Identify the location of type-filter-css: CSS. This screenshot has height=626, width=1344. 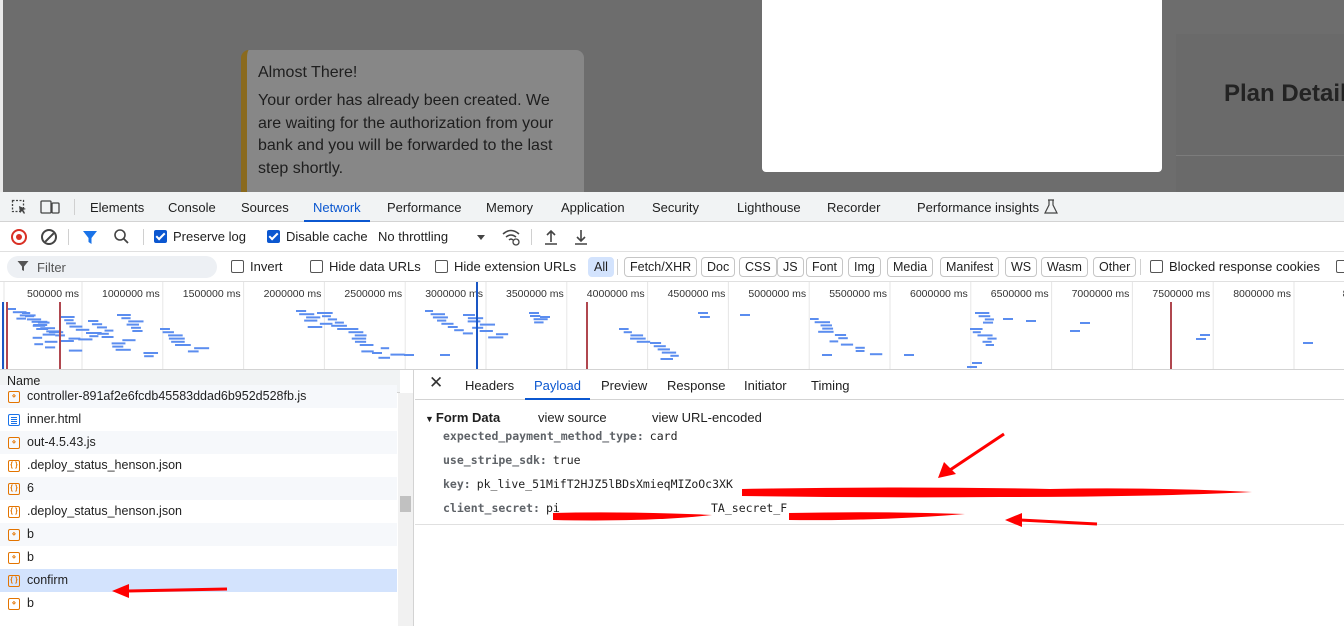
(758, 267).